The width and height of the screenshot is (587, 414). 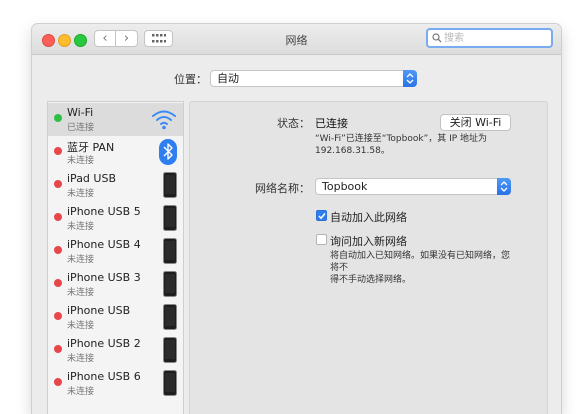 What do you see at coordinates (296, 39) in the screenshot?
I see `title-bar: ‹ › 网络` at bounding box center [296, 39].